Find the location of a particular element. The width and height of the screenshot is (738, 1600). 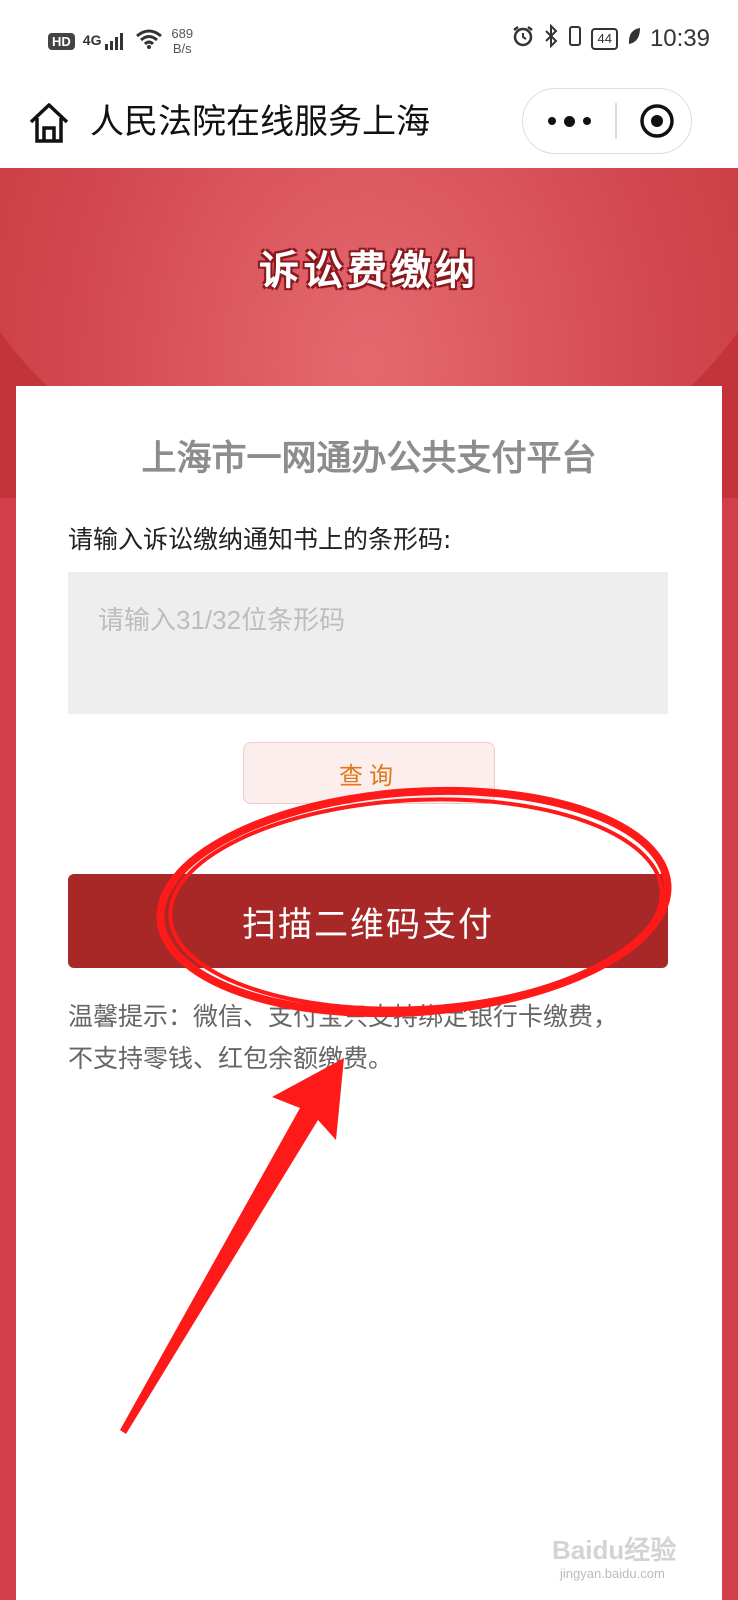

mini-program-capsule is located at coordinates (607, 121).